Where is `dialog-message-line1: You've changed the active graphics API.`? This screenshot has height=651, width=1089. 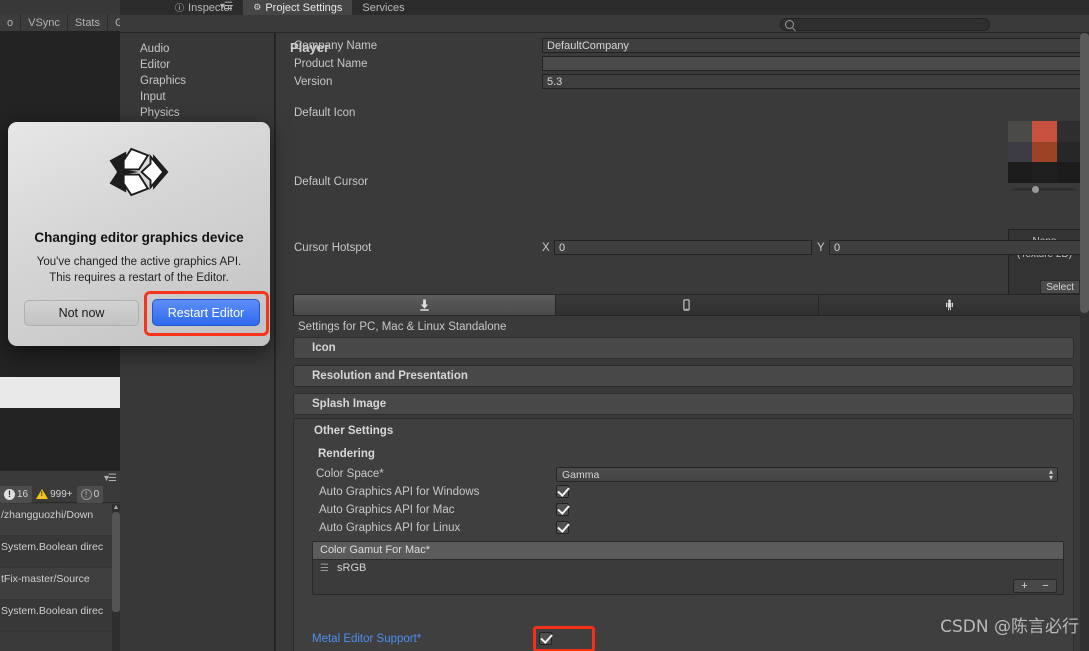
dialog-message-line1: You've changed the active graphics API. is located at coordinates (139, 262).